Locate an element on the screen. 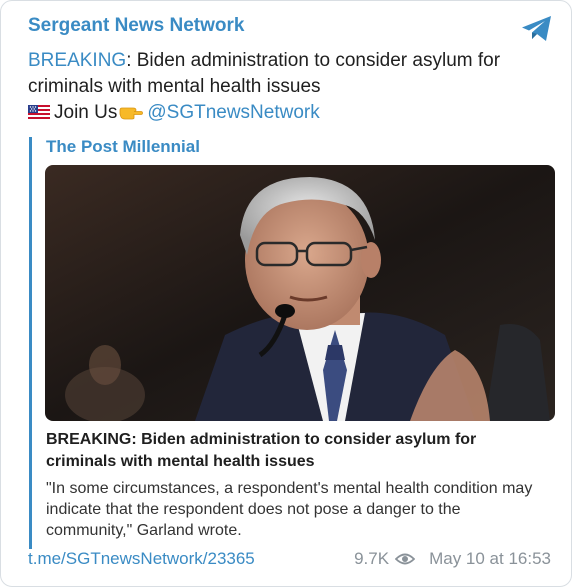 Image resolution: width=572 pixels, height=587 pixels. post-date: May 10 at 16:53 is located at coordinates (490, 558).